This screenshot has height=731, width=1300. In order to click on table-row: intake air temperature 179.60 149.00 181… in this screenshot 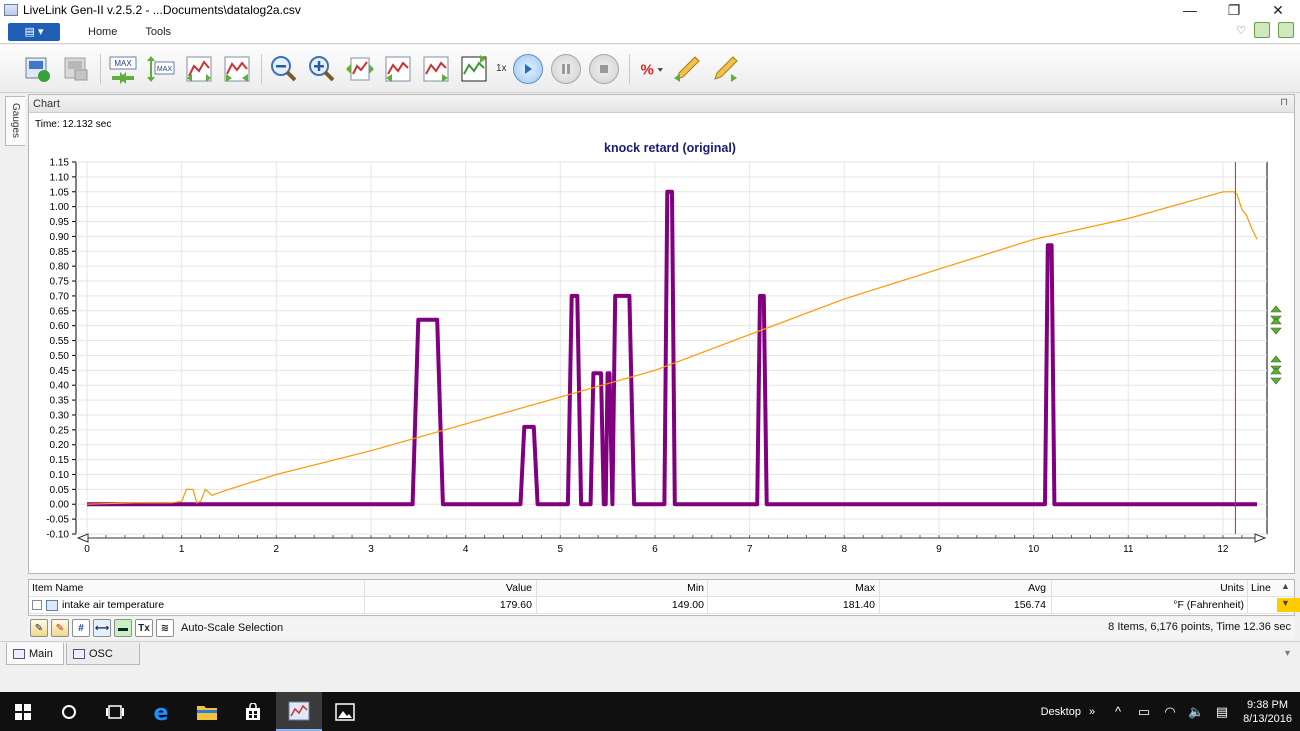, I will do `click(664, 605)`.